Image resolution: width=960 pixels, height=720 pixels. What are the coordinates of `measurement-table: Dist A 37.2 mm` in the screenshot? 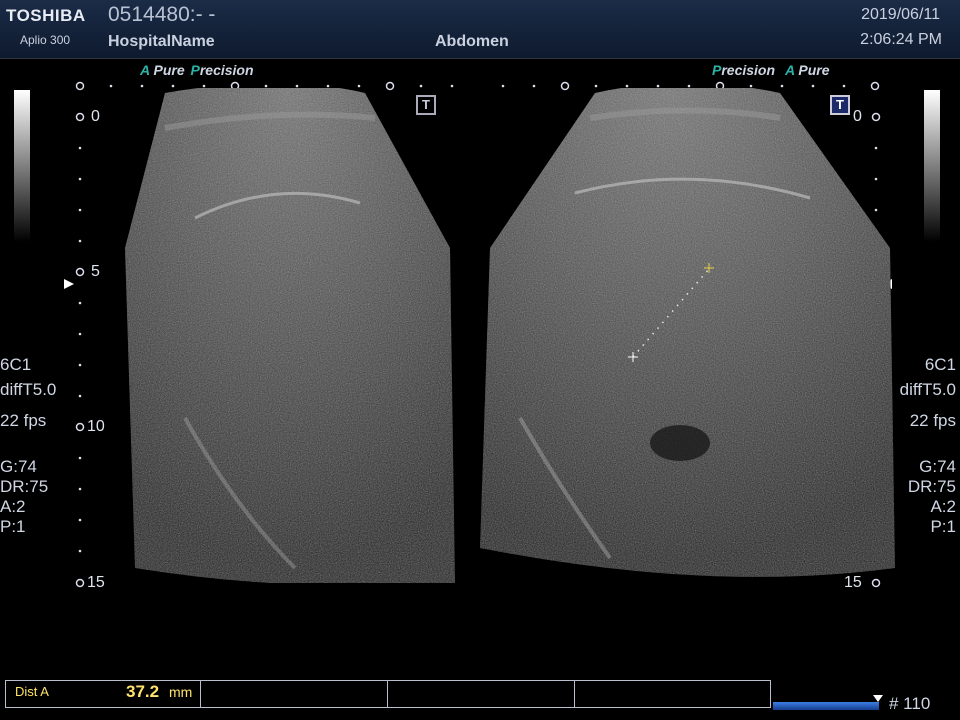 It's located at (388, 694).